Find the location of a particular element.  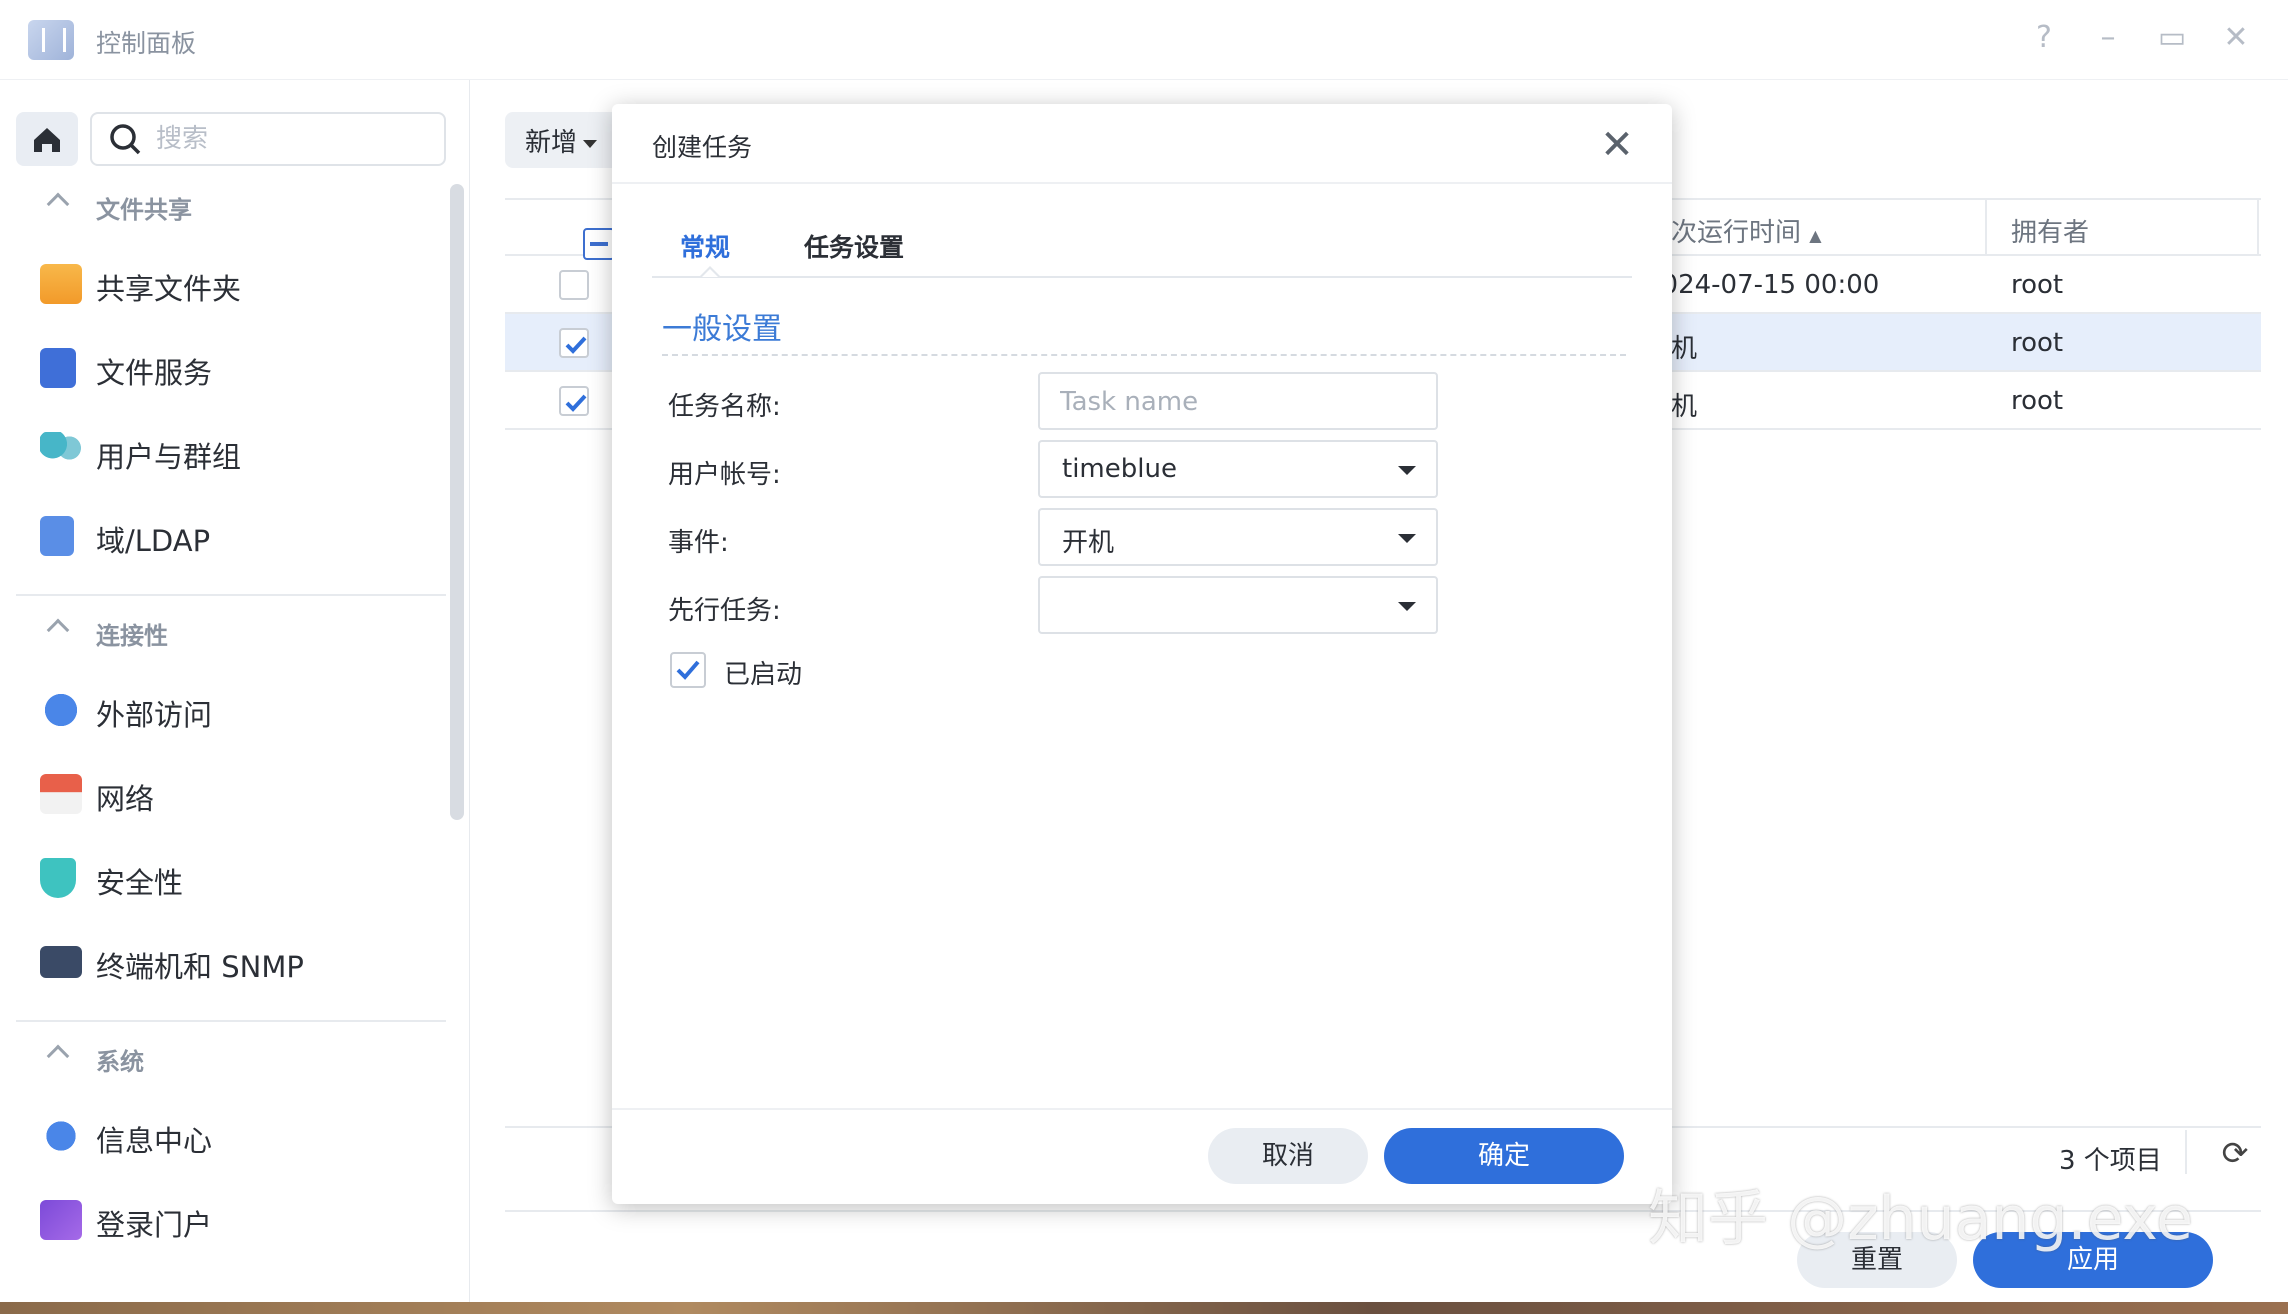

sidebar-item-login-portal: 登录门户 is located at coordinates (220, 1220).